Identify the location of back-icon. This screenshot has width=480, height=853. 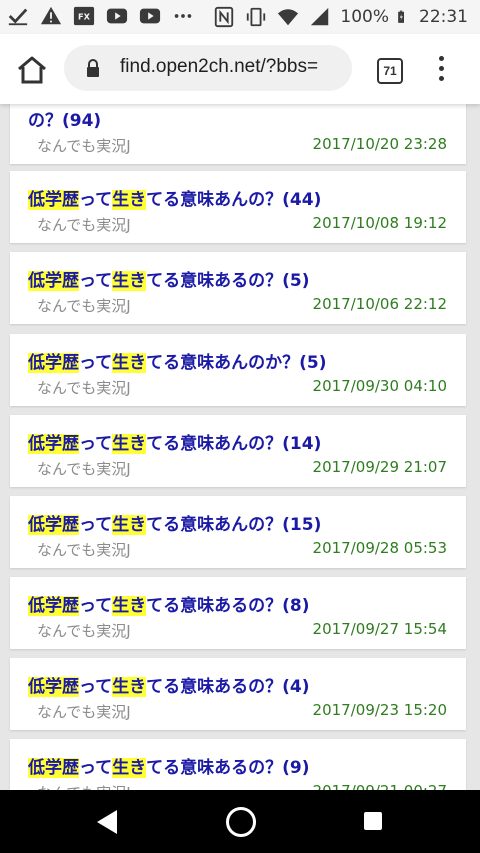
(107, 822).